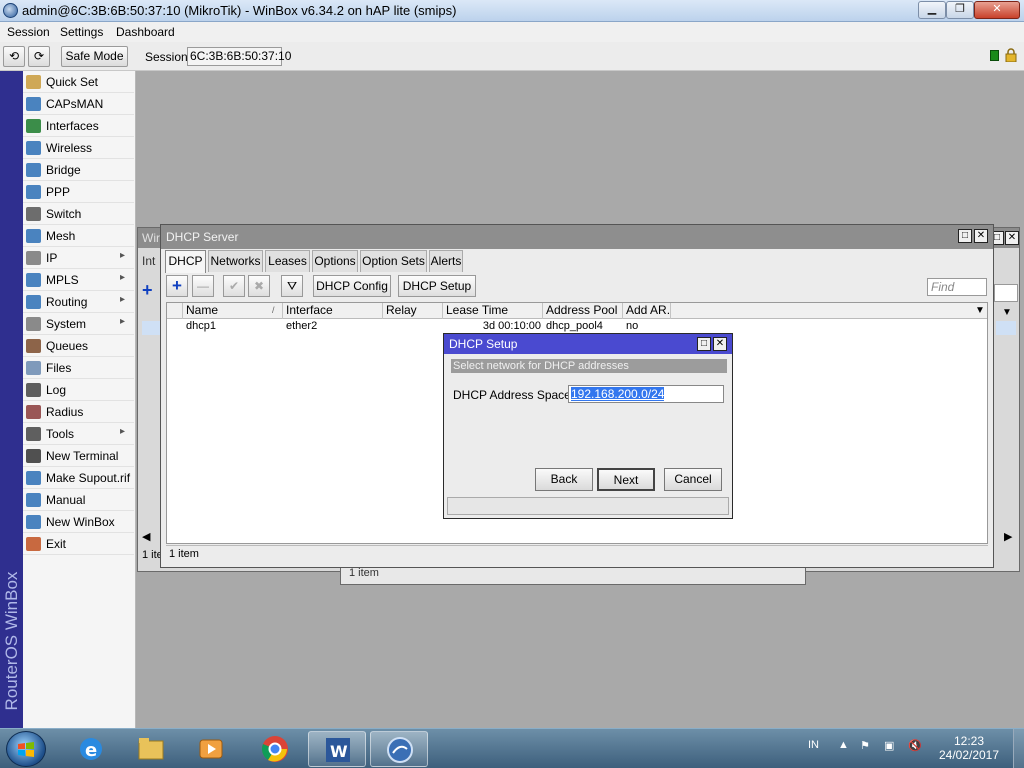  I want to click on undo-button: ⟲, so click(14, 56).